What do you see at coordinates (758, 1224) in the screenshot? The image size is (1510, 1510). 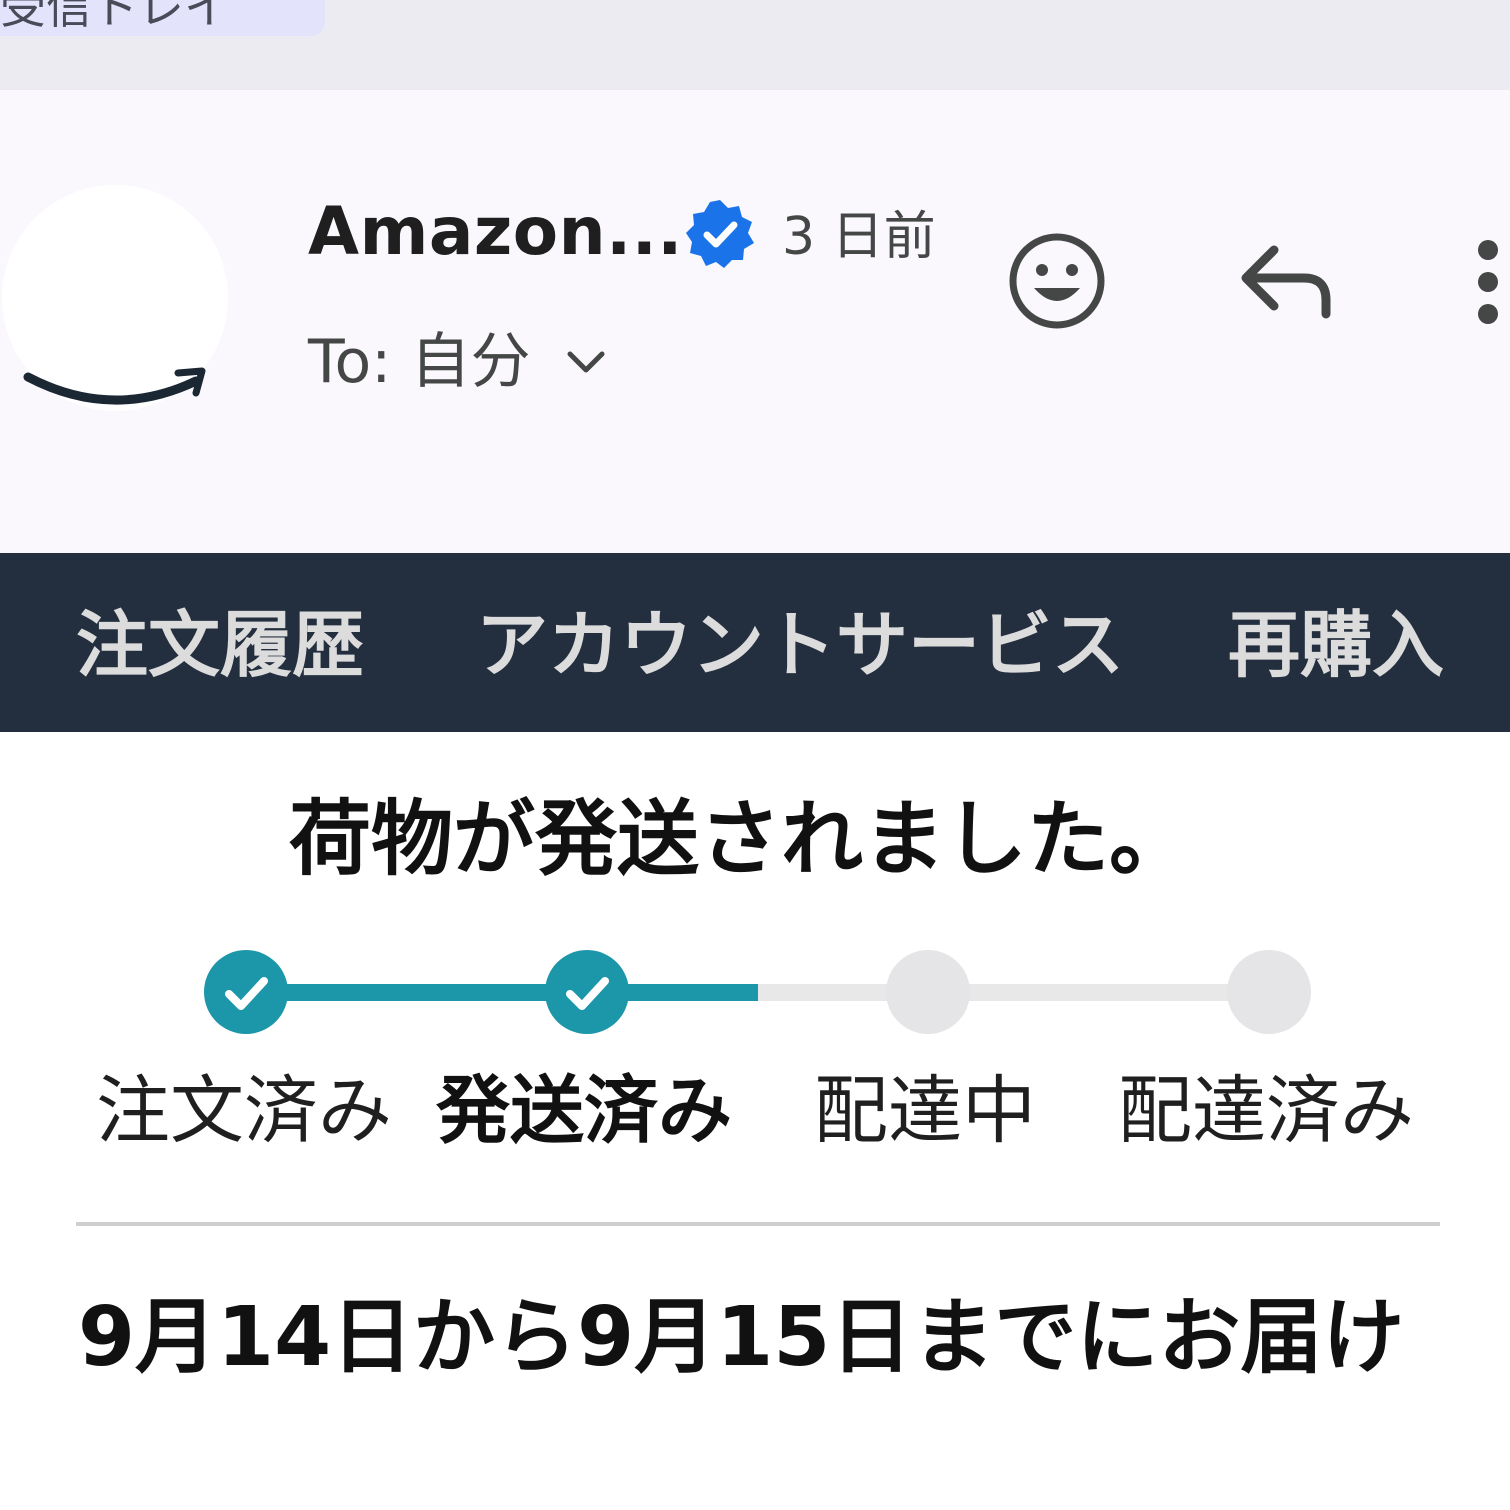 I see `content-divider` at bounding box center [758, 1224].